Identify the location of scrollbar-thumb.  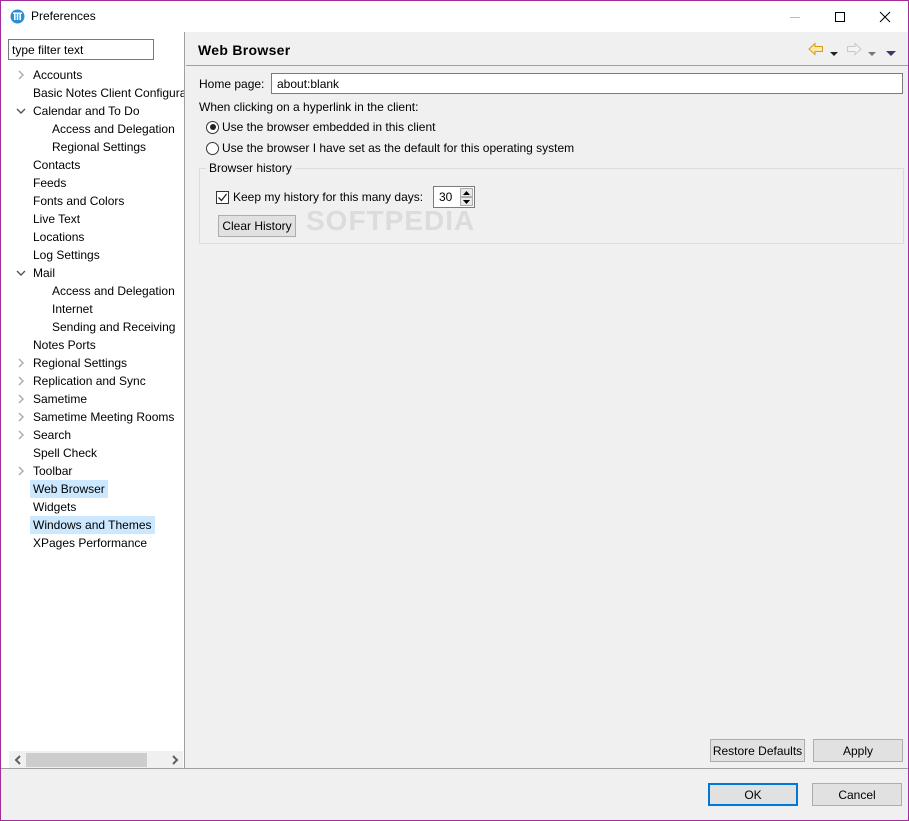
(86, 760).